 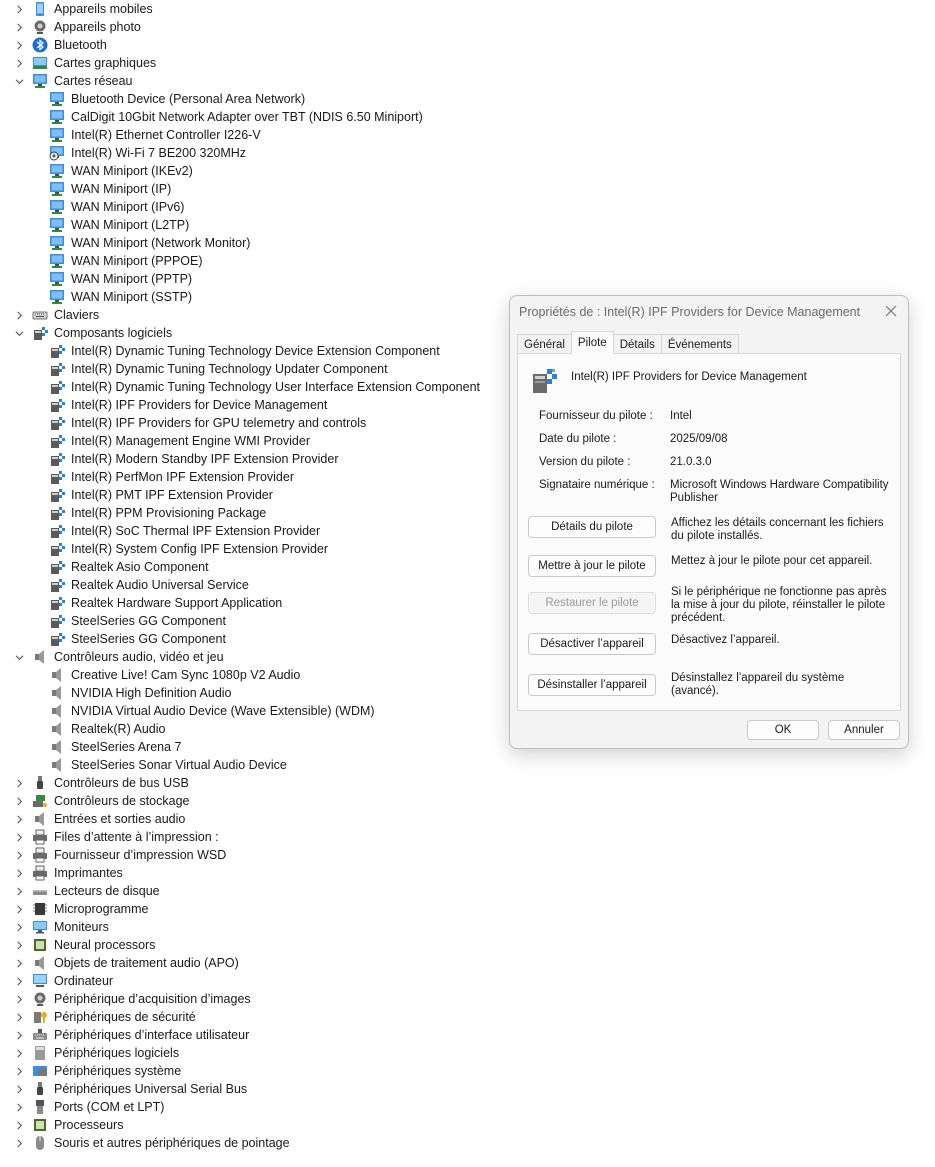 I want to click on tree-category: Périphériques logiciels, so click(x=95, y=1053).